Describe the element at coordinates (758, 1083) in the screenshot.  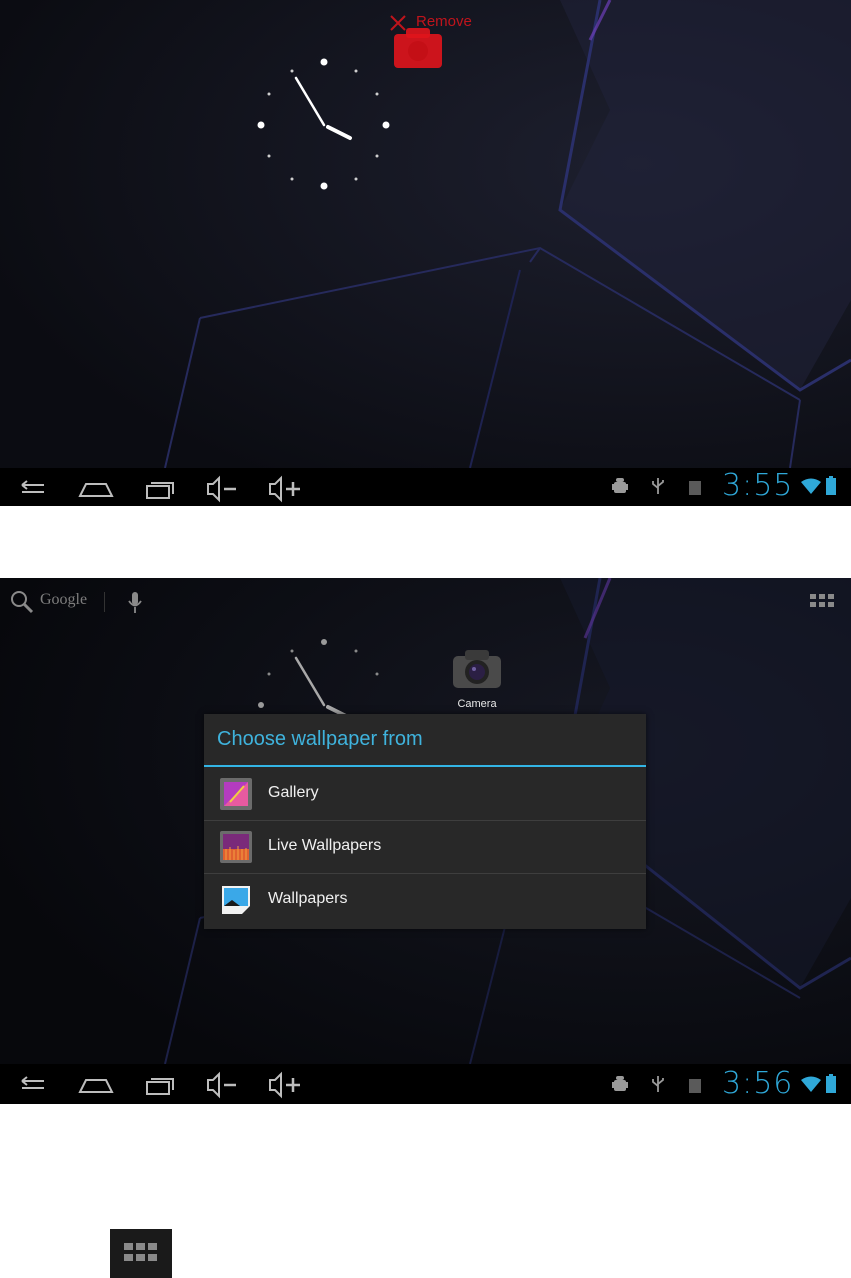
I see `status-time: 3:56` at that location.